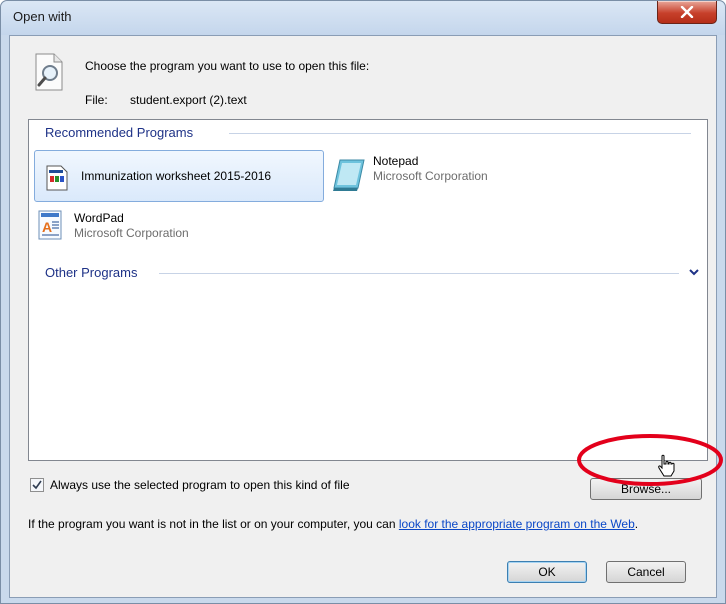 Image resolution: width=726 pixels, height=604 pixels. I want to click on file-label: File:, so click(96, 100).